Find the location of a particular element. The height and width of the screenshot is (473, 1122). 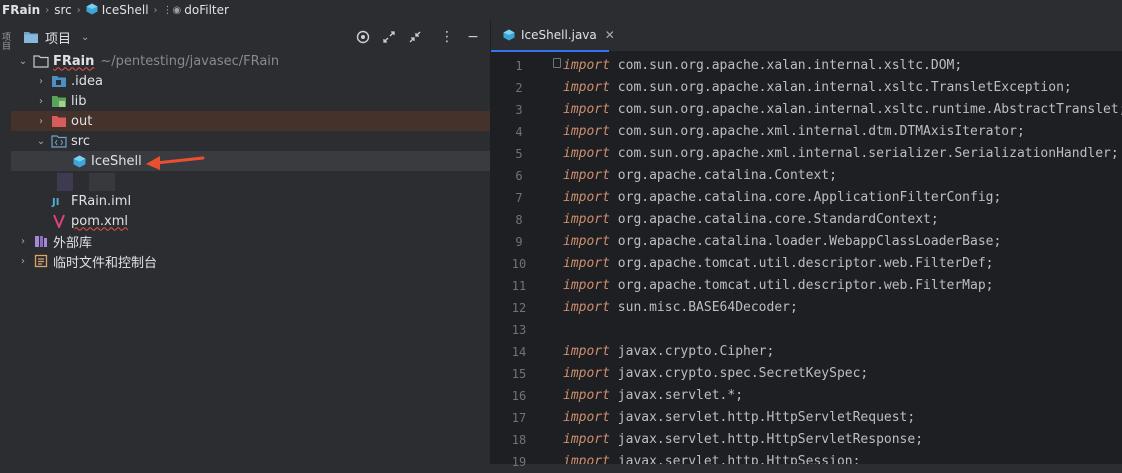

code-text: javax.servlet.http.HttpSession; is located at coordinates (735, 459).